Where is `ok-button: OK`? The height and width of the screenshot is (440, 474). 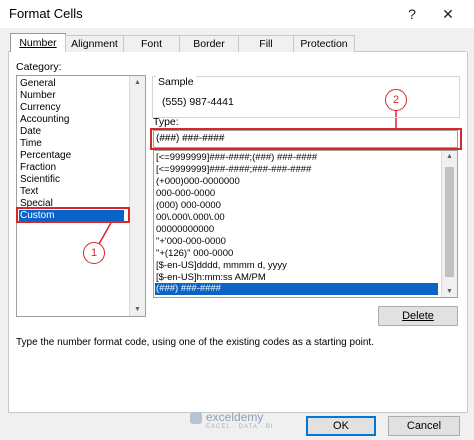
ok-button: OK is located at coordinates (341, 426).